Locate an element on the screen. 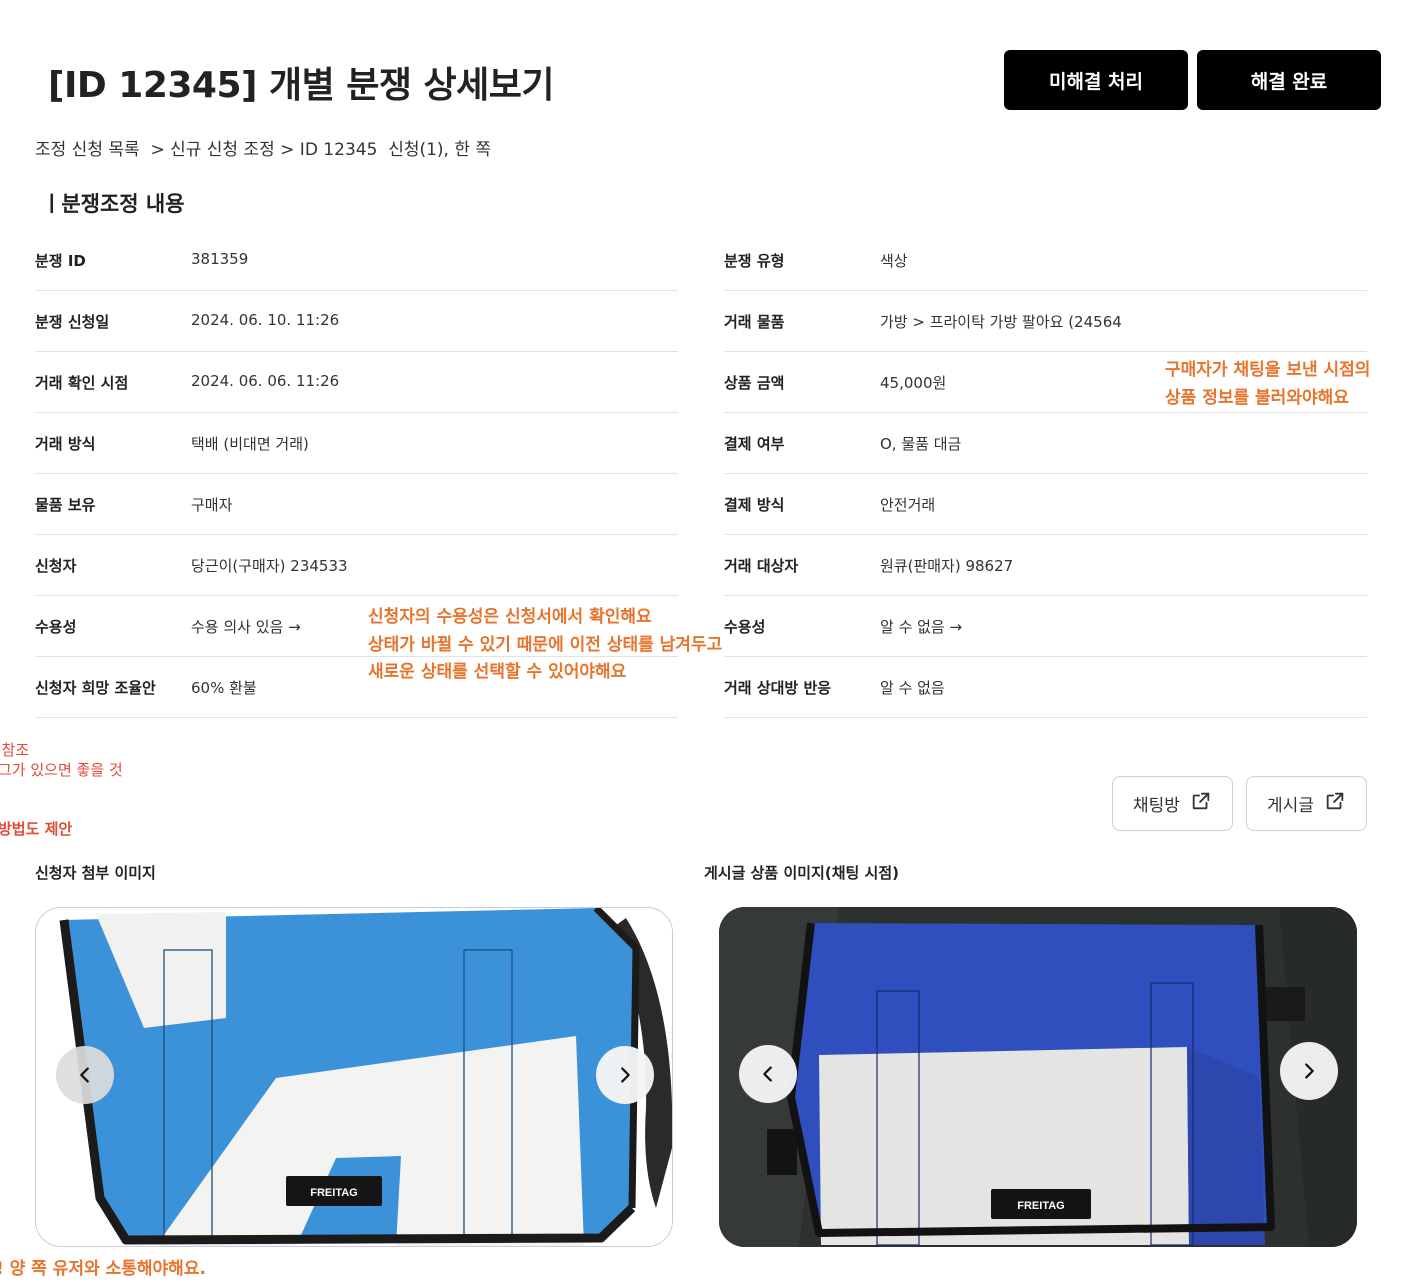  post-label: 게시글 is located at coordinates (1290, 806).